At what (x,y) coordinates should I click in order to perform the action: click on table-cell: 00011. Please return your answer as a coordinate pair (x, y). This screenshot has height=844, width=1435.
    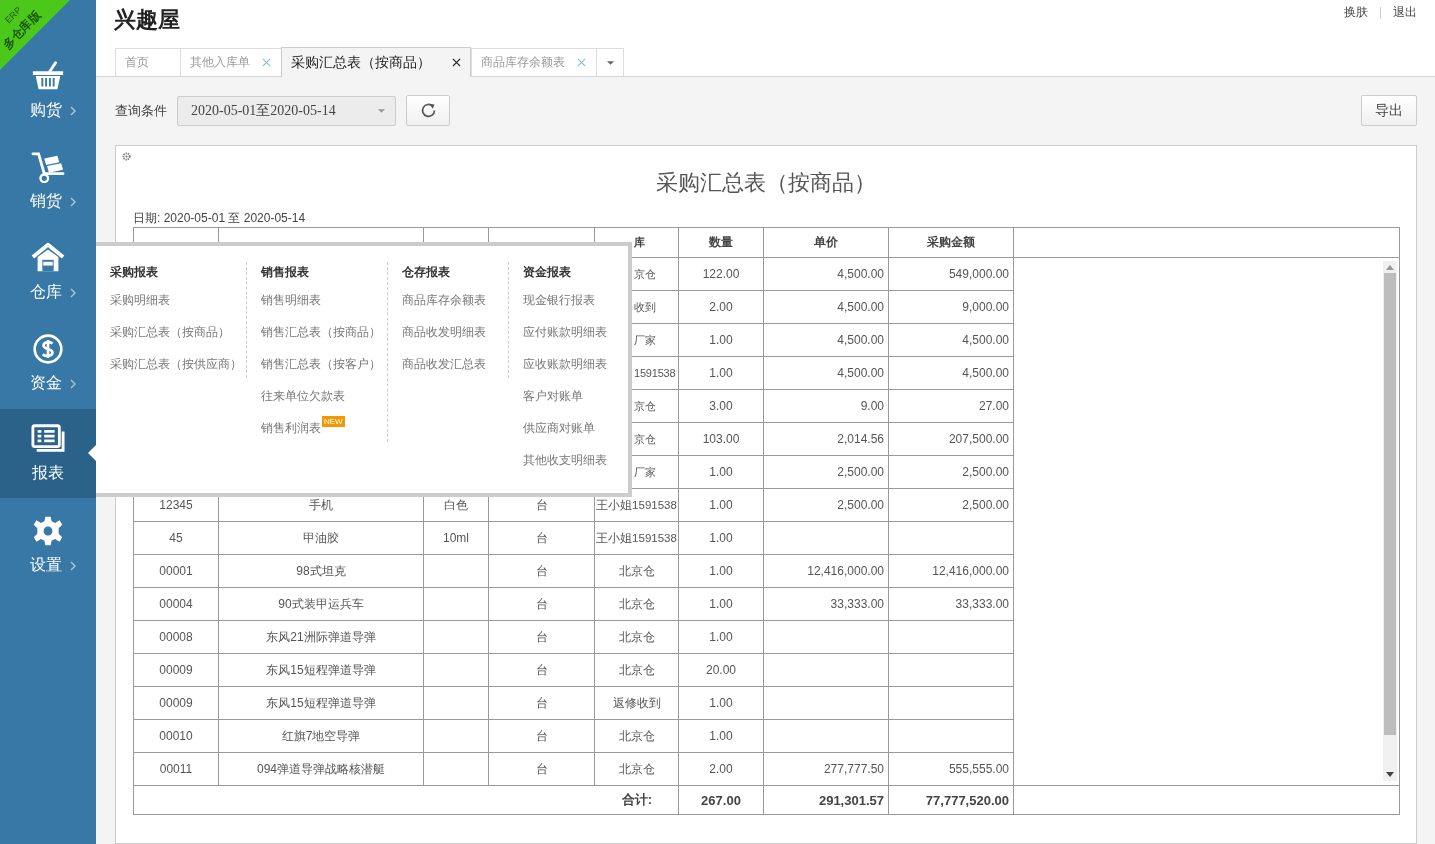
    Looking at the image, I should click on (176, 769).